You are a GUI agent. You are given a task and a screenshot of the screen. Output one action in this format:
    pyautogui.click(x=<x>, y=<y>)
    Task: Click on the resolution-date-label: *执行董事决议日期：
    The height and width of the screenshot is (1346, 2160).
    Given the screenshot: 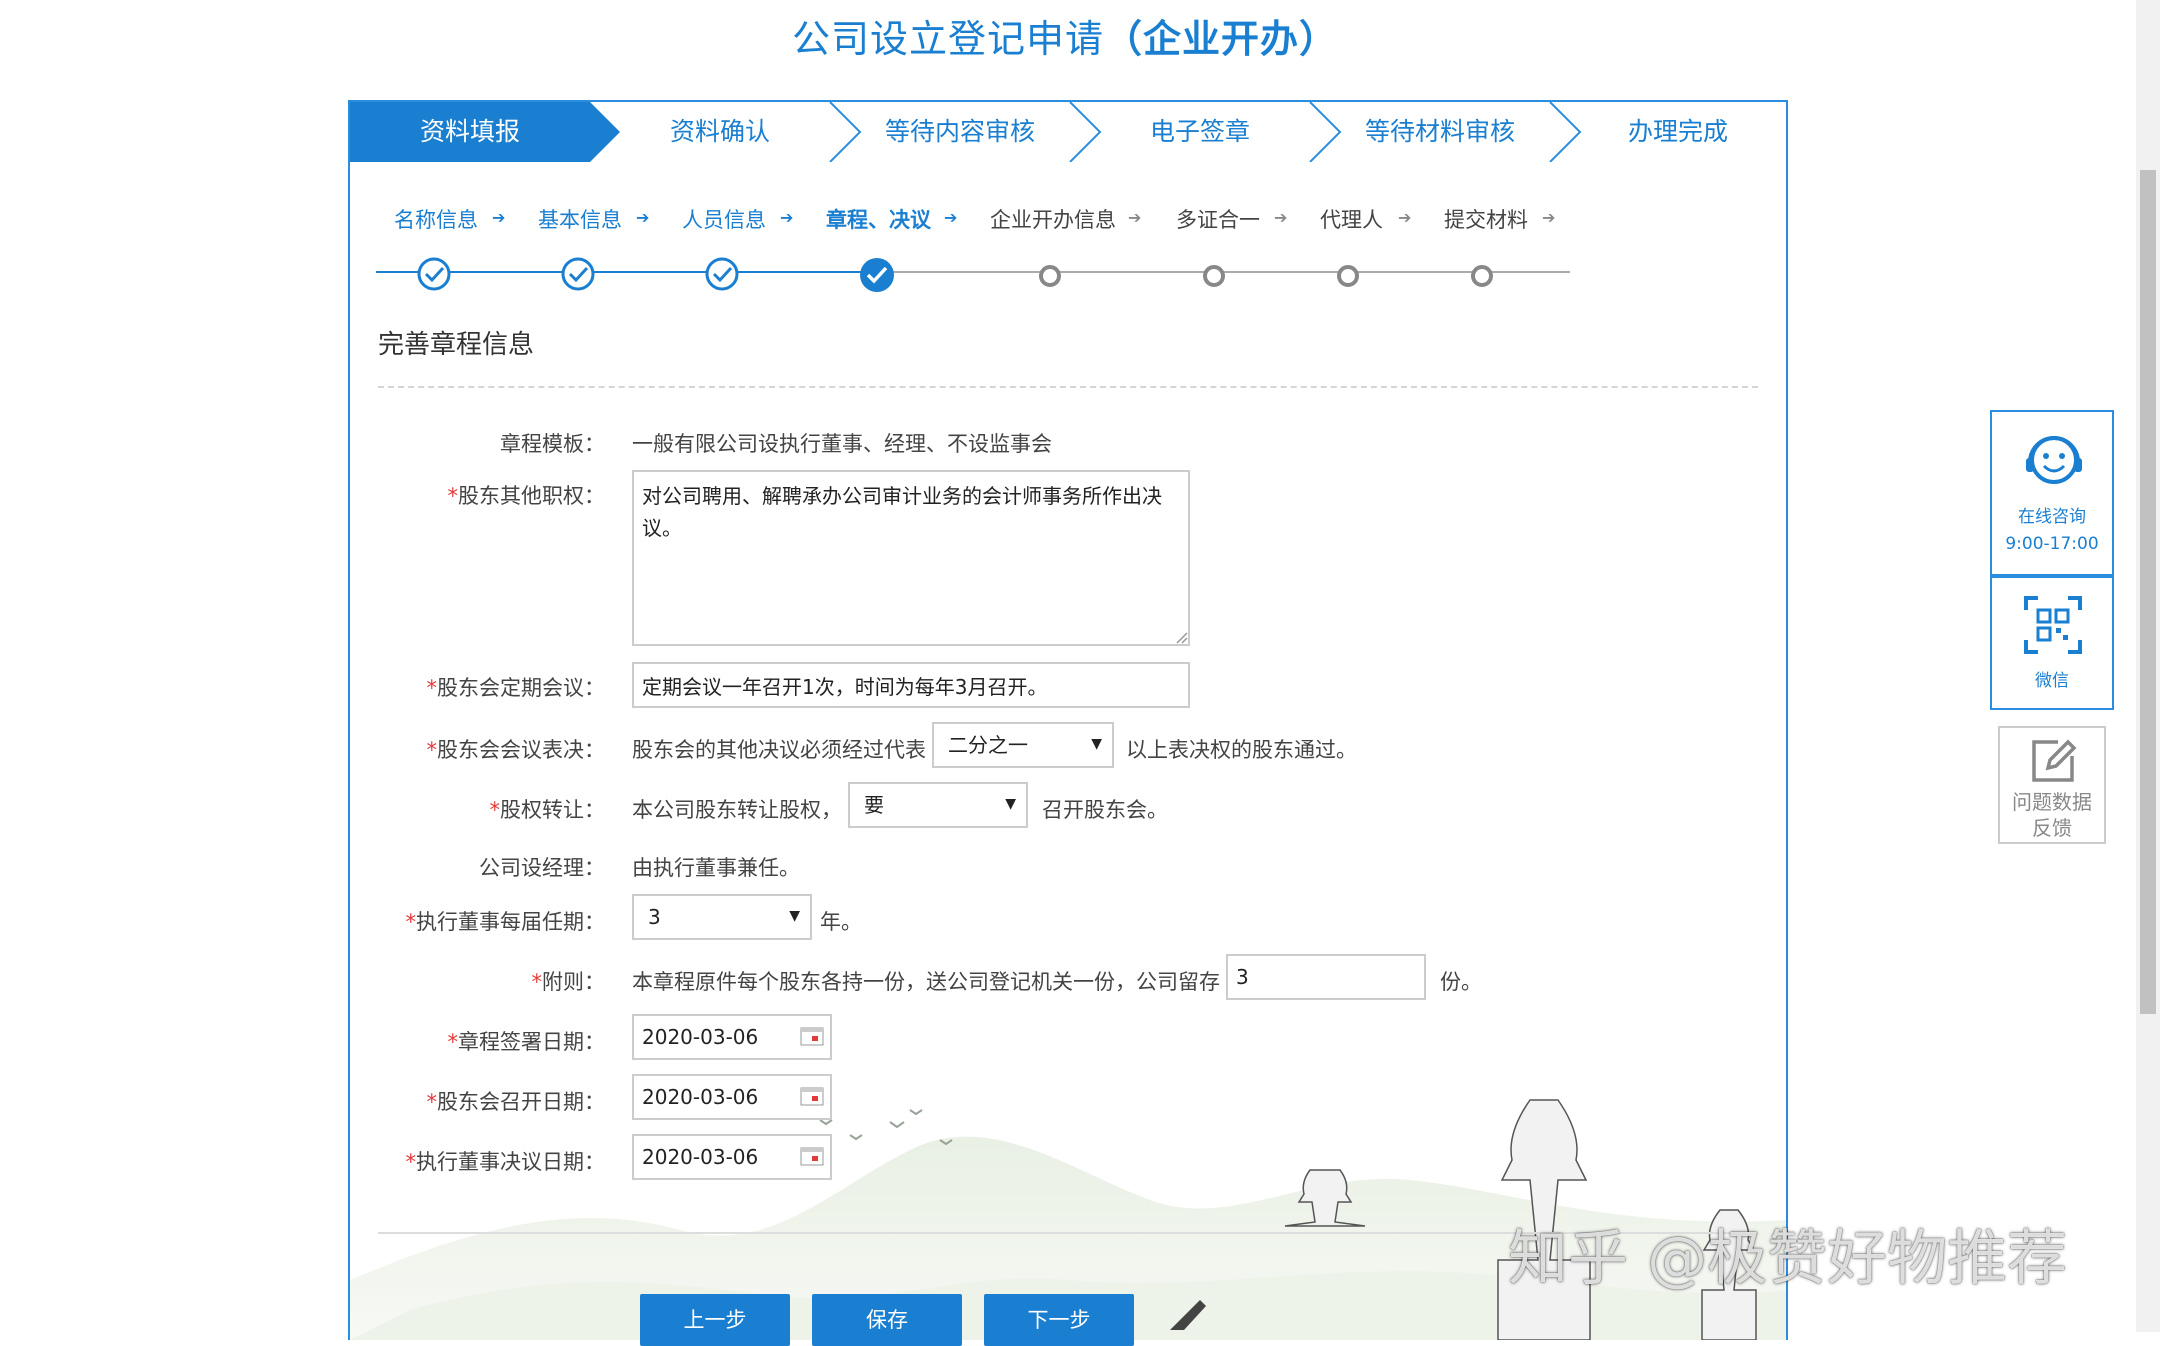 What is the action you would take?
    pyautogui.click(x=506, y=1161)
    